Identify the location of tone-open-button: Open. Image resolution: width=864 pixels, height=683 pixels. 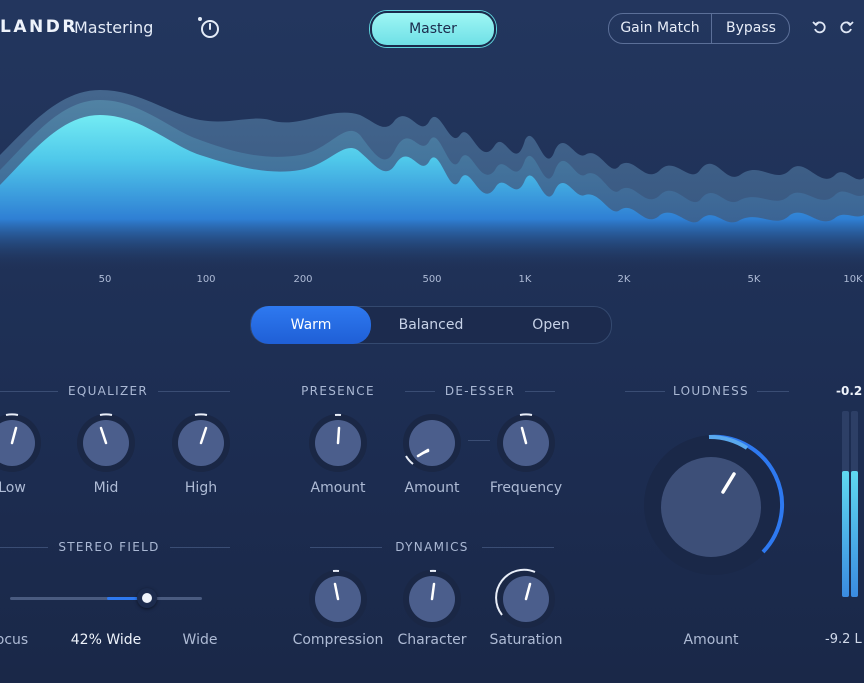
(551, 325).